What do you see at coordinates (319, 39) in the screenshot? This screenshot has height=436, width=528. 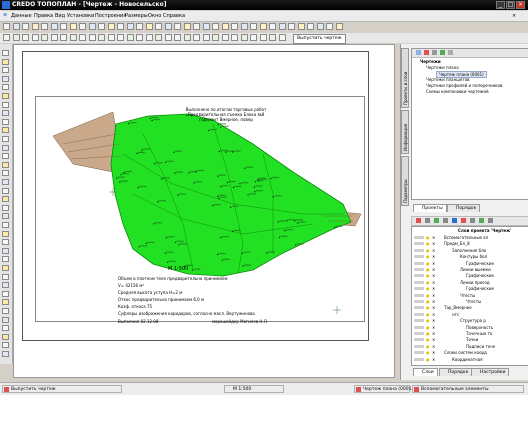 I see `release-drawing-button: Выпустить чертеж` at bounding box center [319, 39].